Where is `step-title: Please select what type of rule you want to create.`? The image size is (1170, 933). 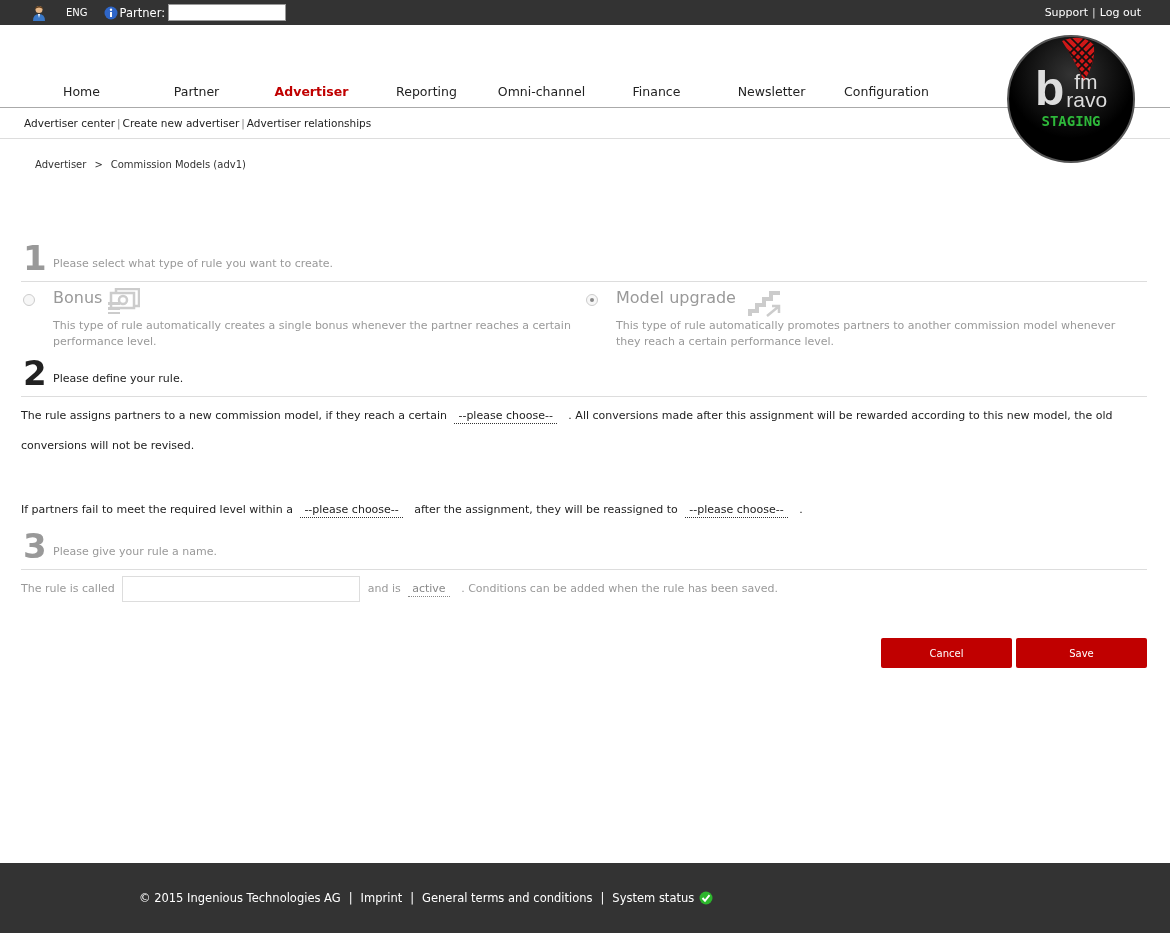 step-title: Please select what type of rule you want to create. is located at coordinates (193, 263).